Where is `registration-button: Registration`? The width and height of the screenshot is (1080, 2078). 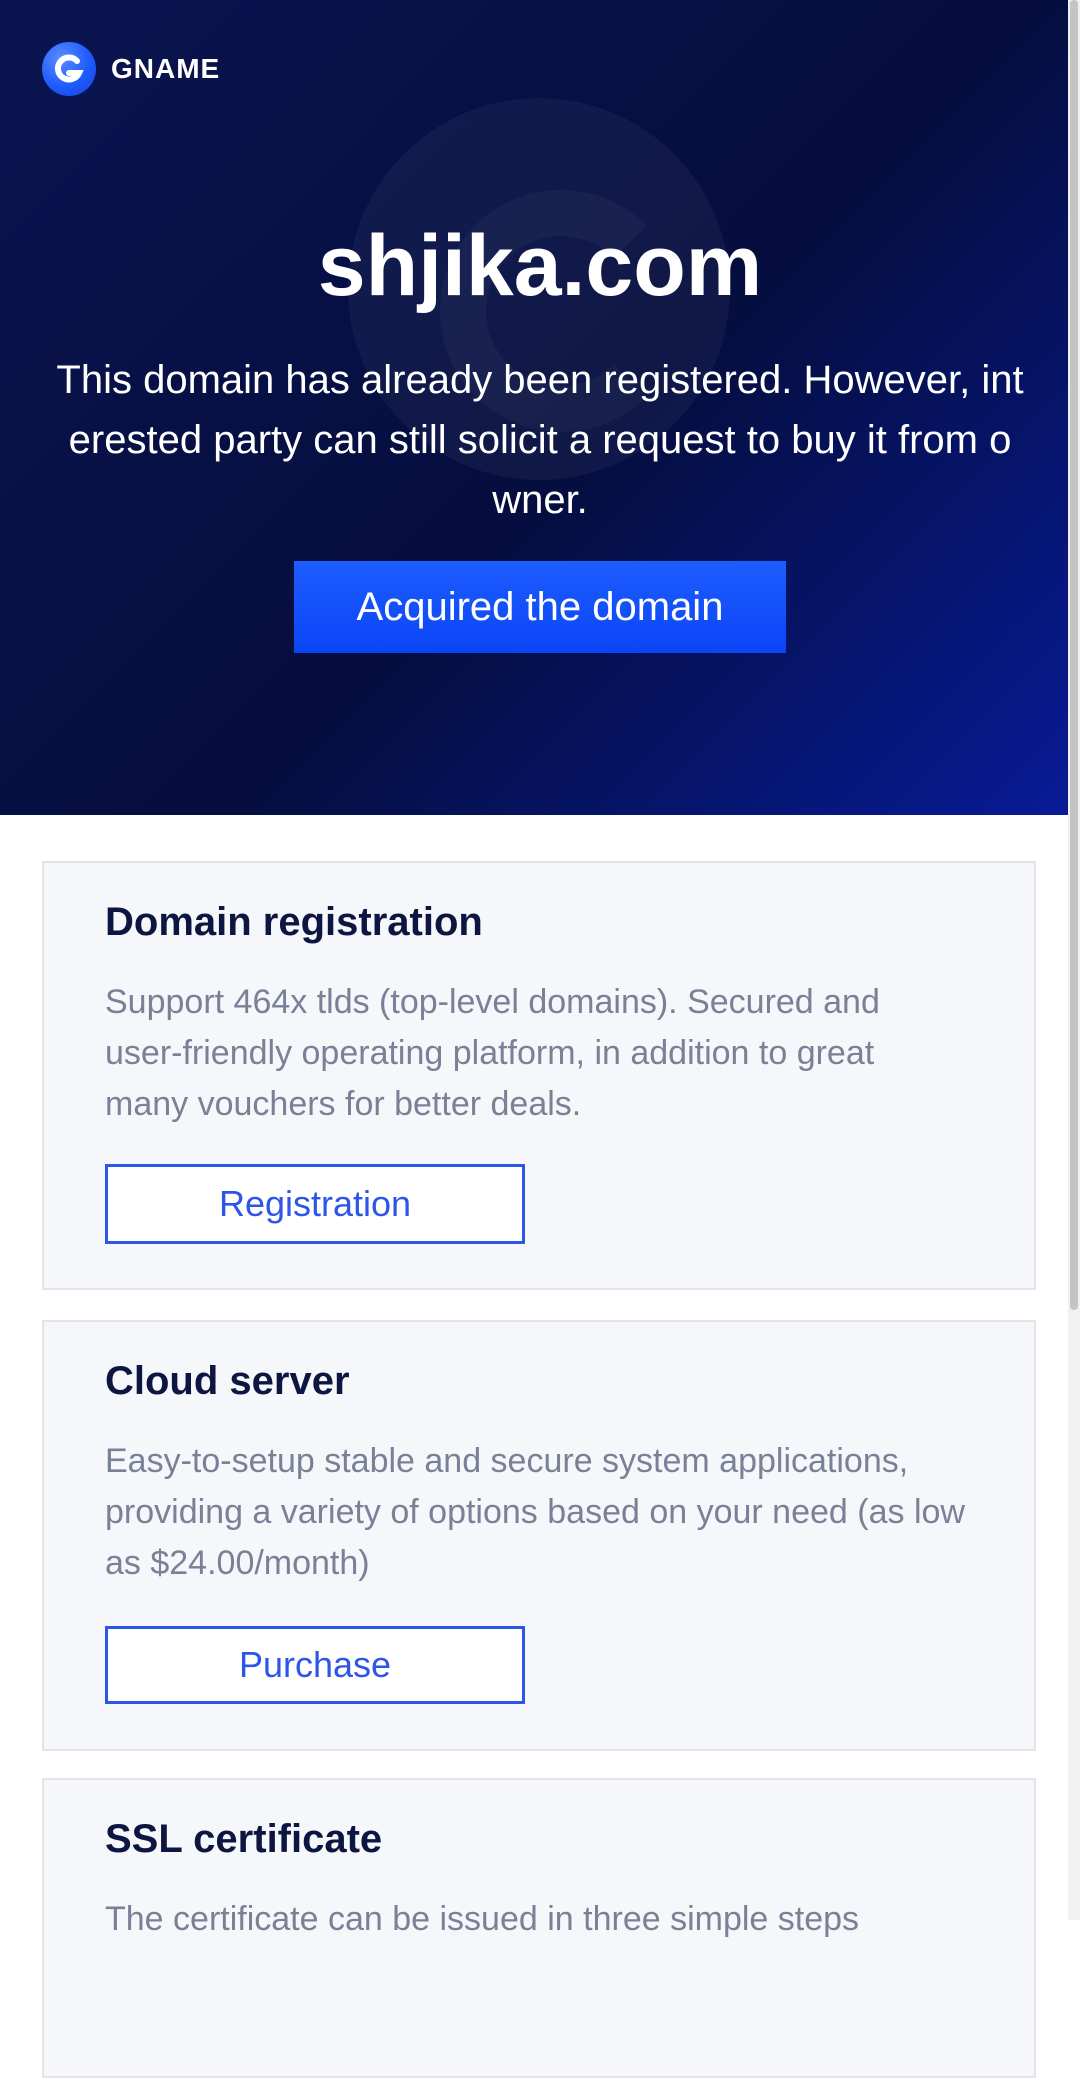
registration-button: Registration is located at coordinates (315, 1204).